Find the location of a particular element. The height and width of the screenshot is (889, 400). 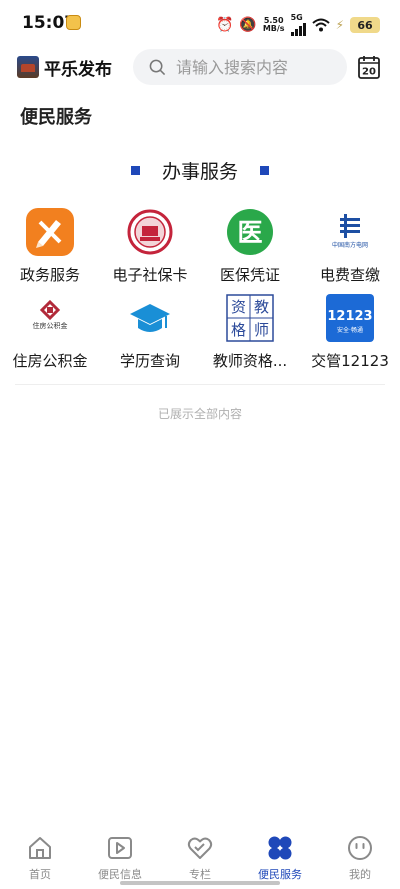

heading-marker-right is located at coordinates (264, 170).